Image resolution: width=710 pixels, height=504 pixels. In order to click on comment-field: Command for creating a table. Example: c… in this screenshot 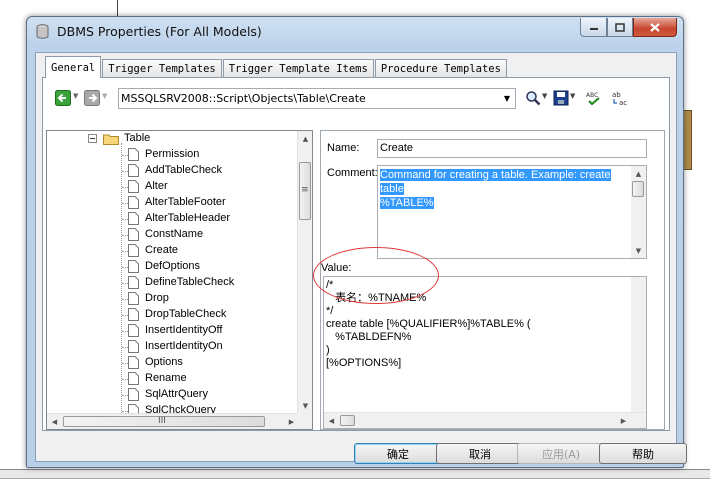, I will do `click(512, 212)`.